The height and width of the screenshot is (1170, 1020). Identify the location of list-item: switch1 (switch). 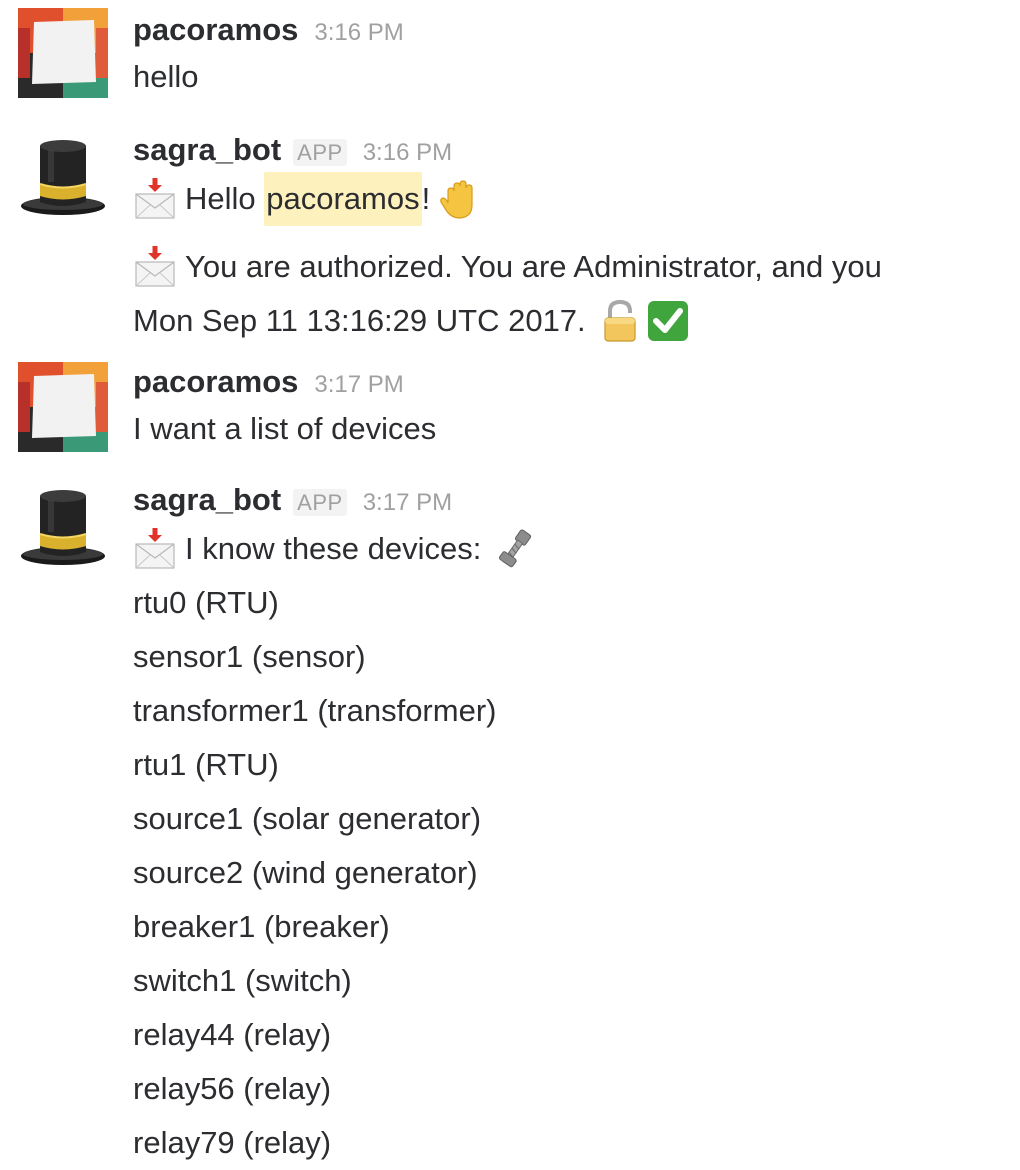
(242, 980).